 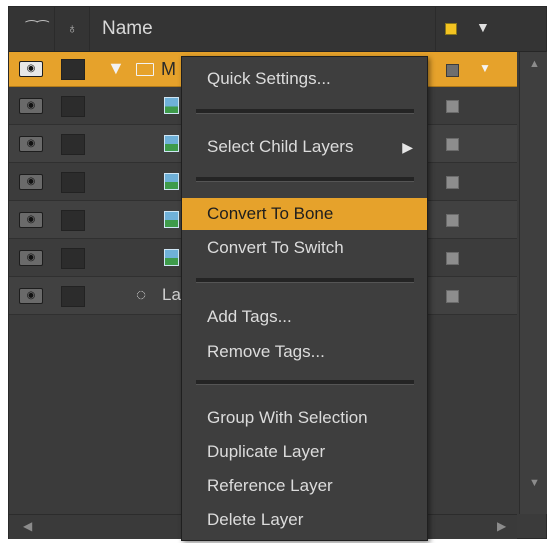 What do you see at coordinates (501, 526) in the screenshot?
I see `scroll-right-icon: ▶` at bounding box center [501, 526].